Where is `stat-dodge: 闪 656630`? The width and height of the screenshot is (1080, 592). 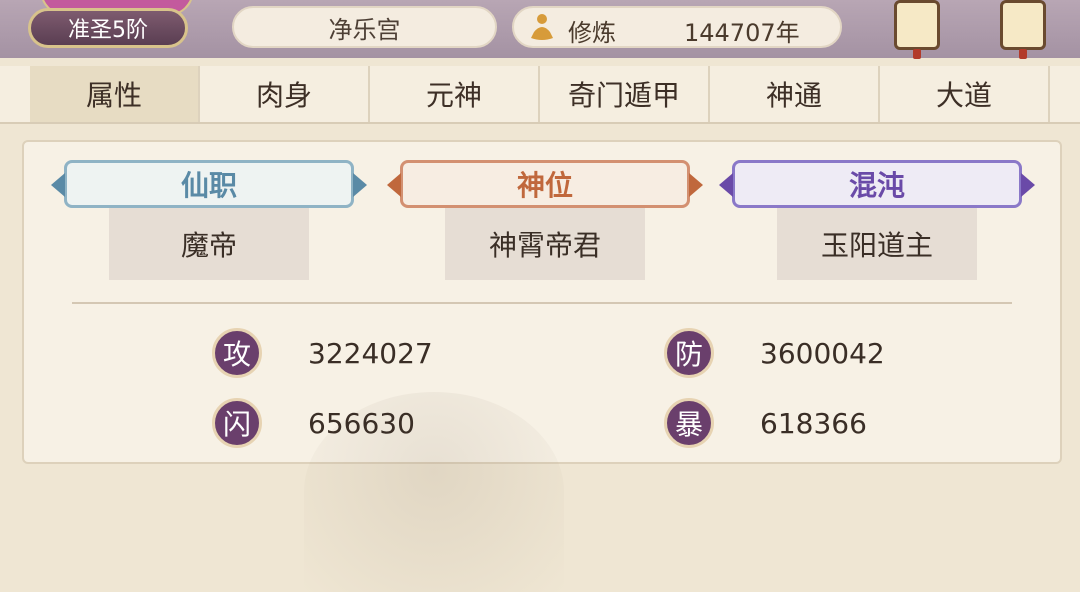 stat-dodge: 闪 656630 is located at coordinates (313, 423).